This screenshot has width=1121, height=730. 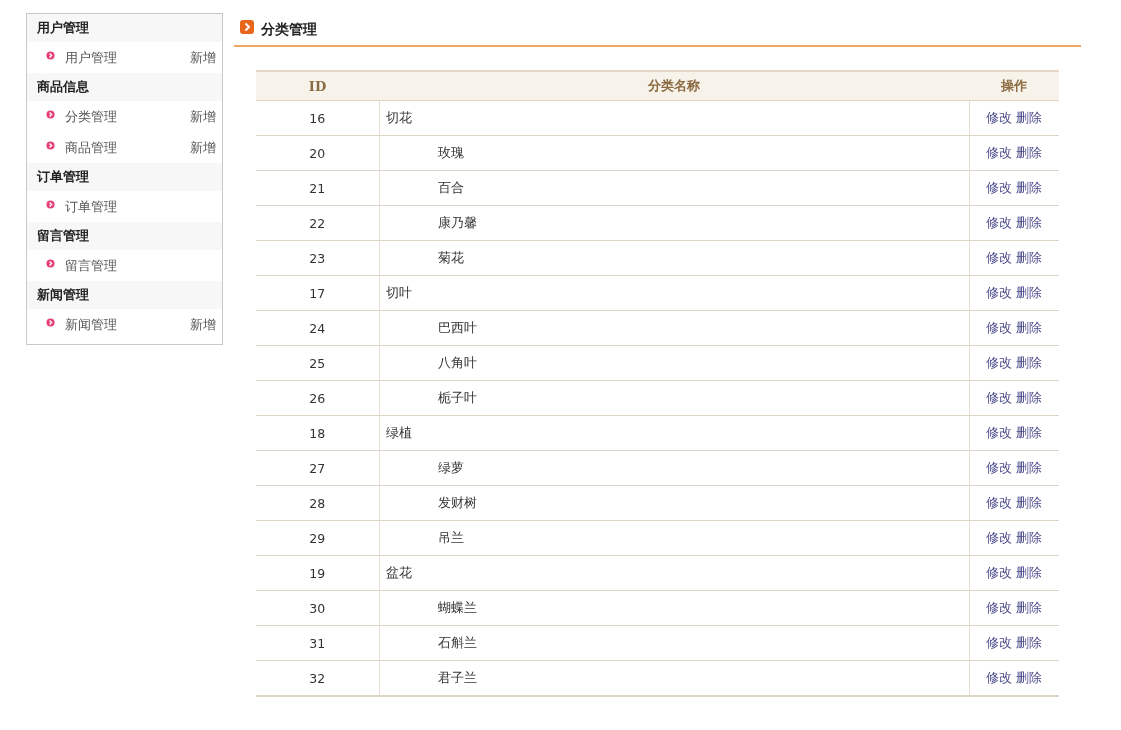 What do you see at coordinates (674, 643) in the screenshot?
I see `table-cell: 石斛兰` at bounding box center [674, 643].